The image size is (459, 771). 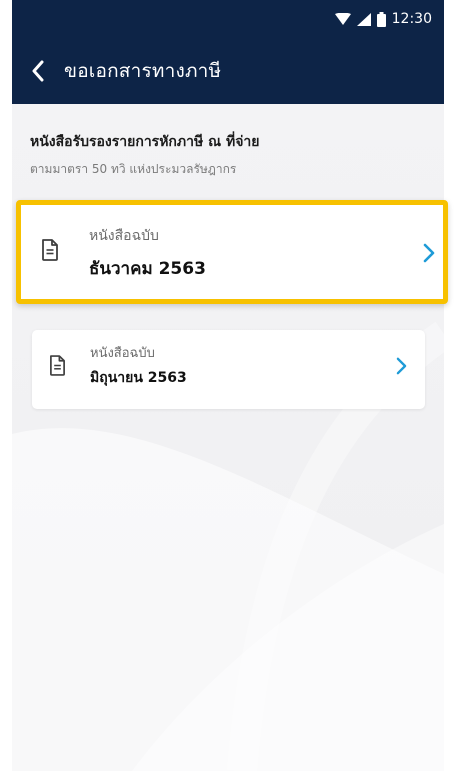 I want to click on status-time: 12:30, so click(x=411, y=19).